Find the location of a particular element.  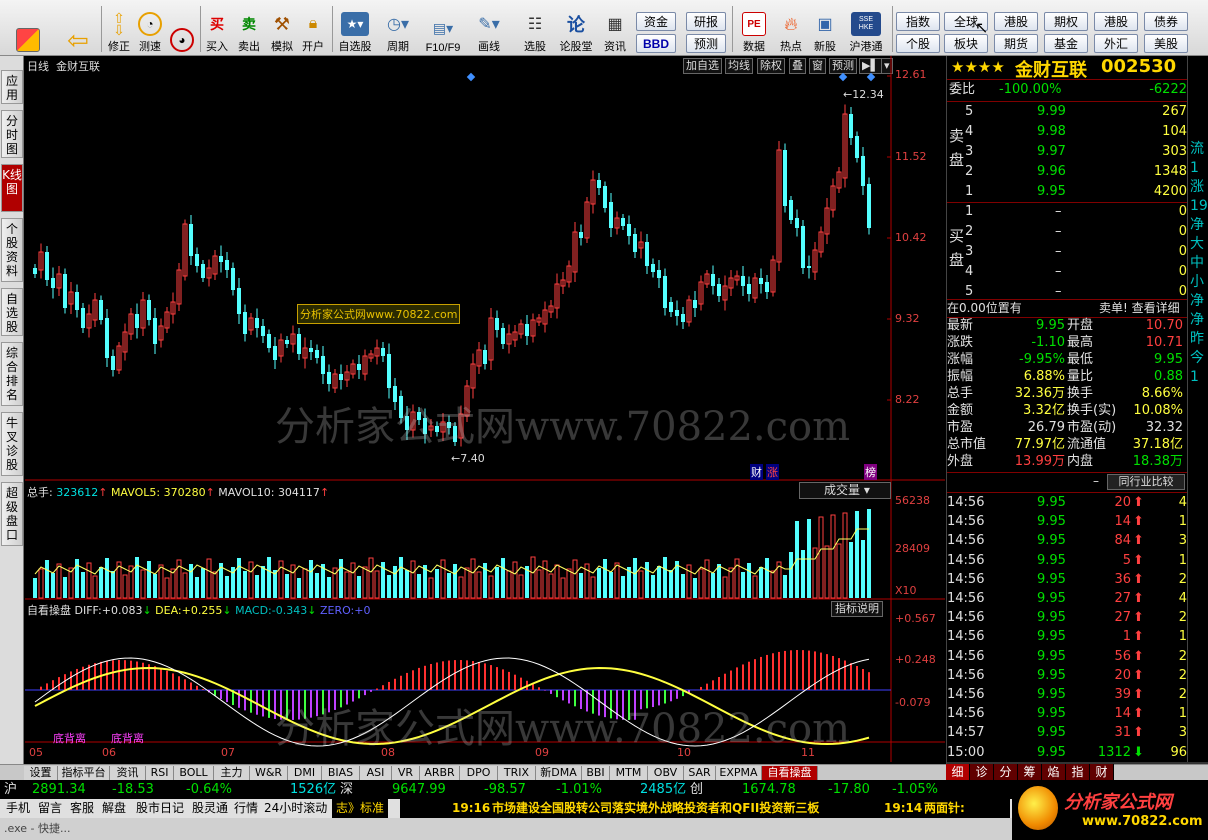

tab-app: 应用 is located at coordinates (12, 87).